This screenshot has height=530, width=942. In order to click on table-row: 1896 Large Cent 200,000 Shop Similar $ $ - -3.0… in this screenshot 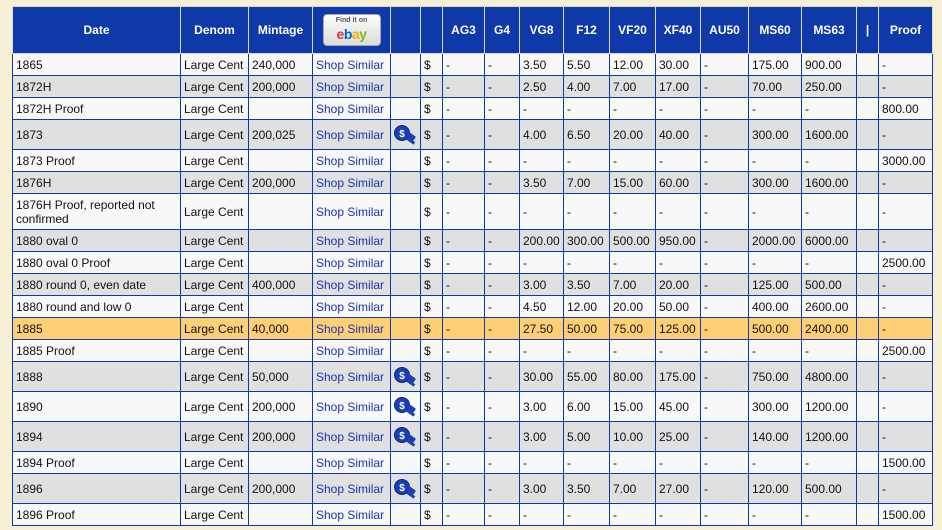, I will do `click(472, 488)`.